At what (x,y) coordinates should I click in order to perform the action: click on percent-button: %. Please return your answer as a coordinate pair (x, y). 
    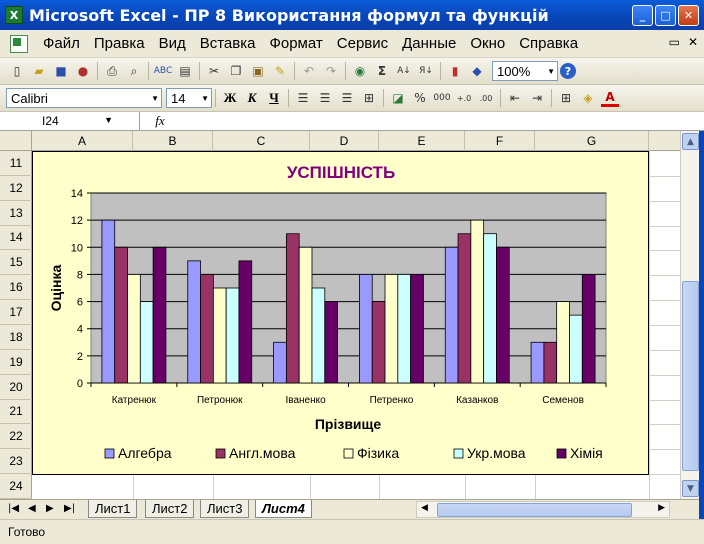
    Looking at the image, I should click on (420, 98).